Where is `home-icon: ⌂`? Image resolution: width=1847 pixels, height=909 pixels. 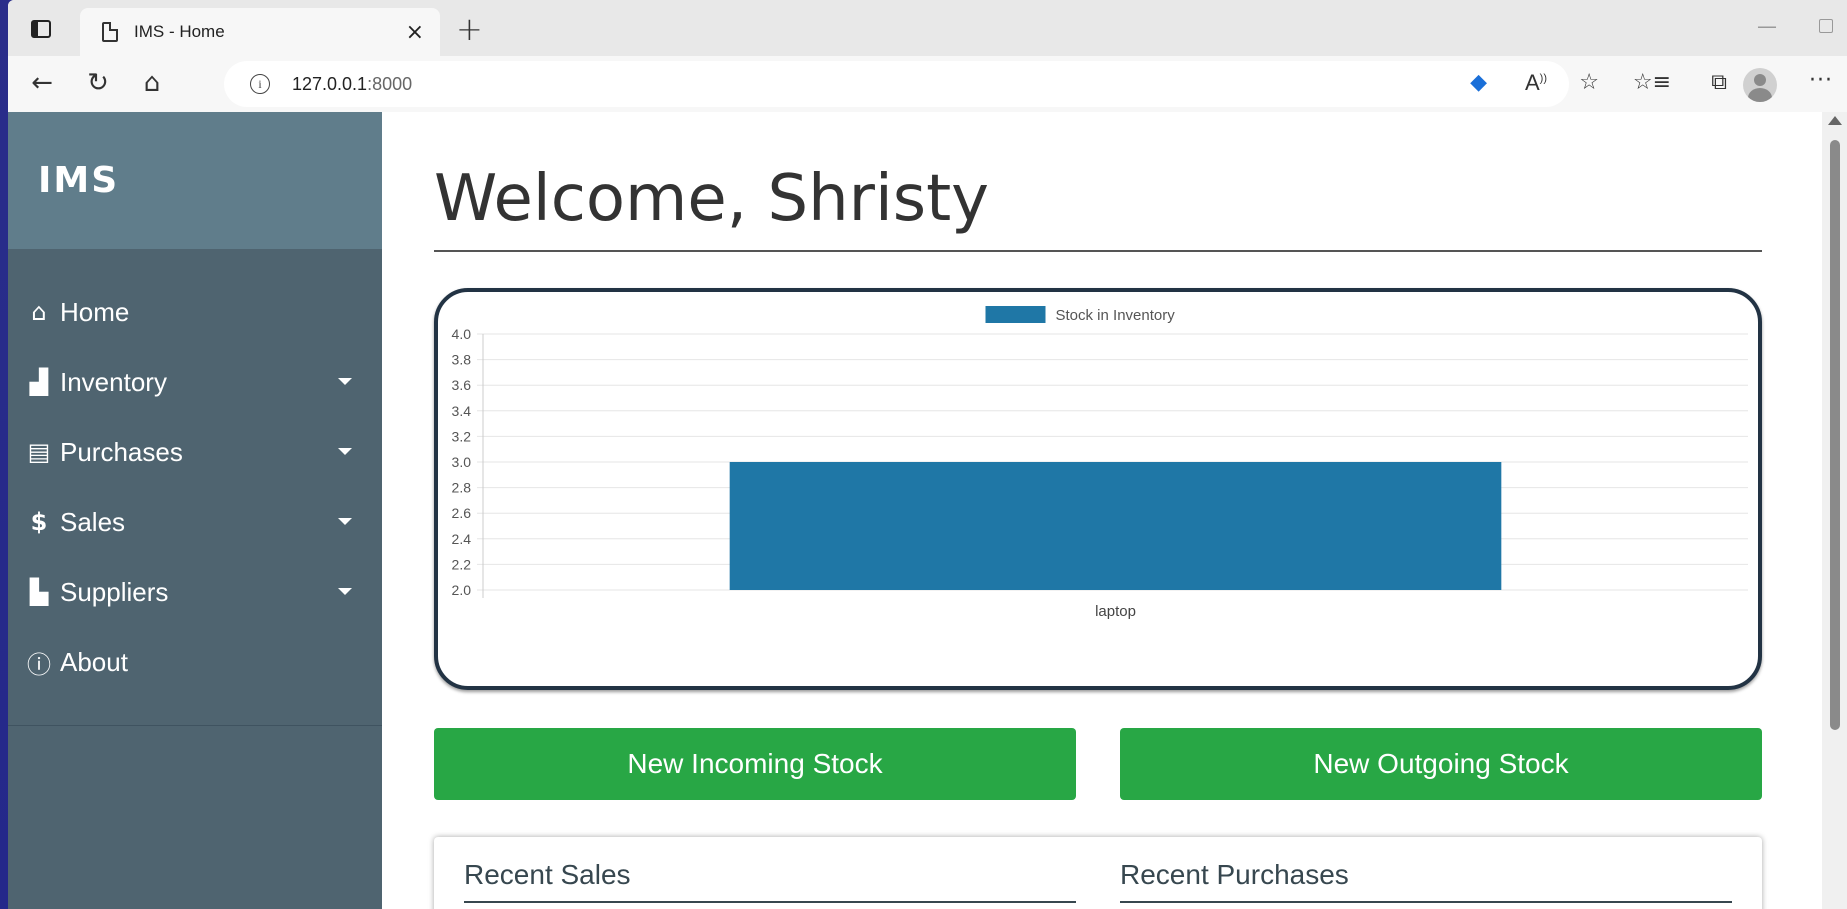
home-icon: ⌂ is located at coordinates (39, 312).